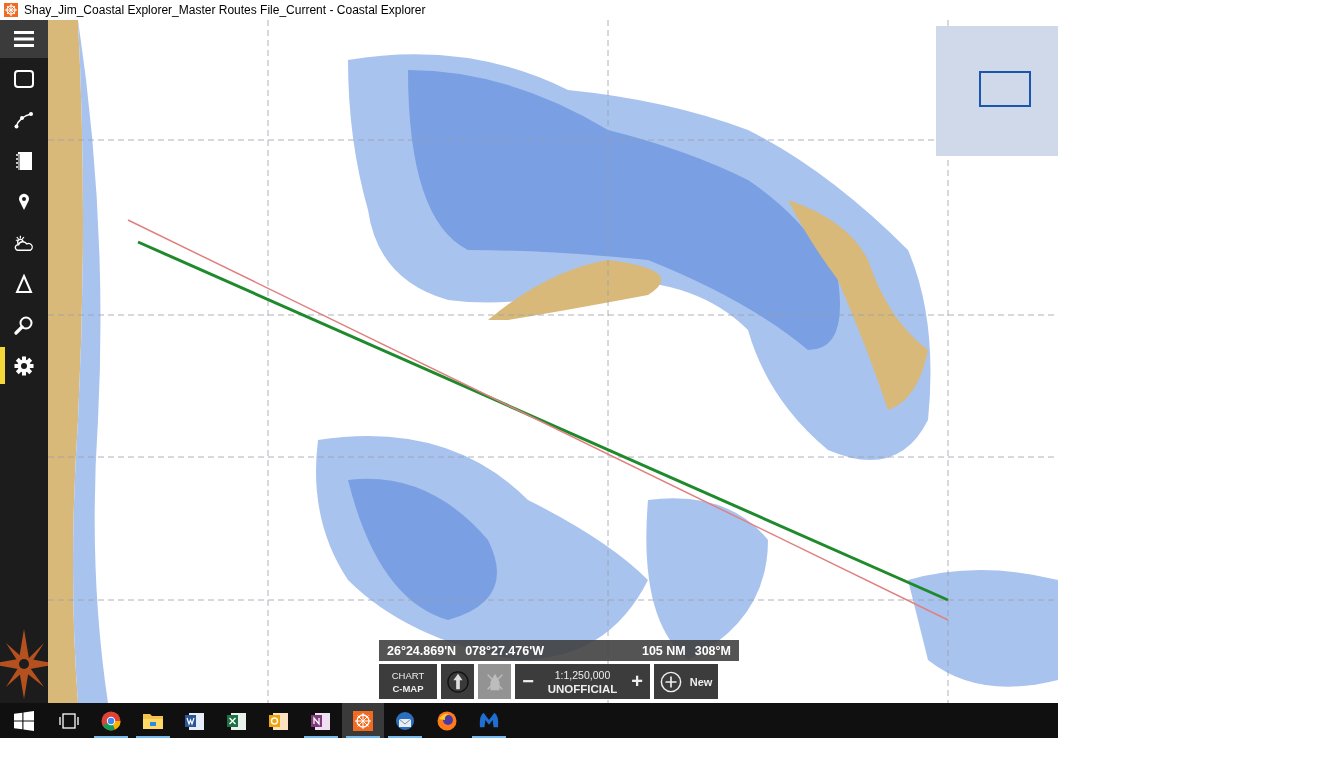  I want to click on new-button: New, so click(686, 681).